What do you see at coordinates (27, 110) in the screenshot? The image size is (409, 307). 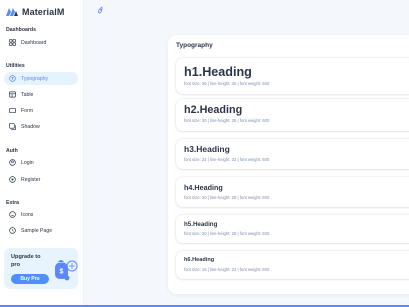 I see `sidebar-item-label: Form` at bounding box center [27, 110].